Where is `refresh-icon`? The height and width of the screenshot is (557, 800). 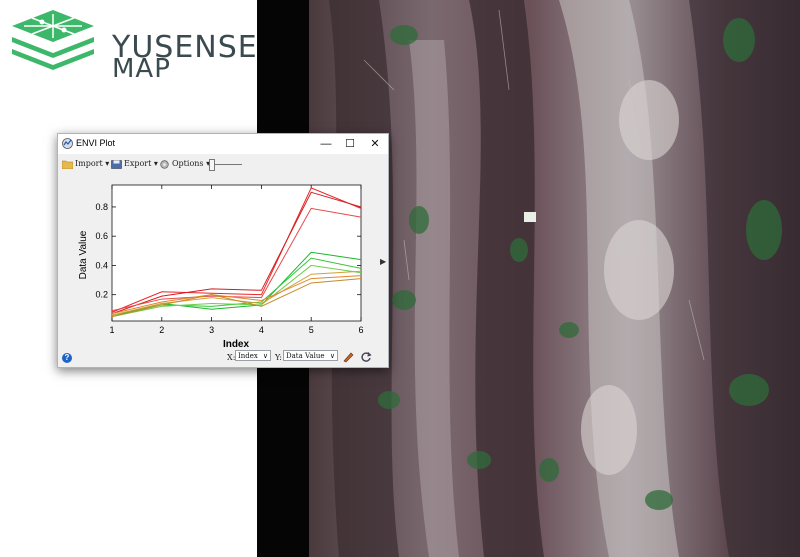
refresh-icon is located at coordinates (366, 357).